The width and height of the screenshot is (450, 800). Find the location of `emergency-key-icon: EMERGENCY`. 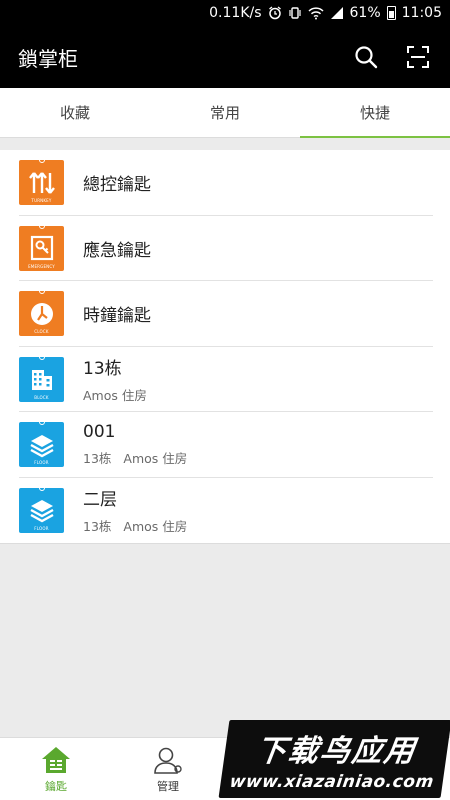

emergency-key-icon: EMERGENCY is located at coordinates (41, 246).